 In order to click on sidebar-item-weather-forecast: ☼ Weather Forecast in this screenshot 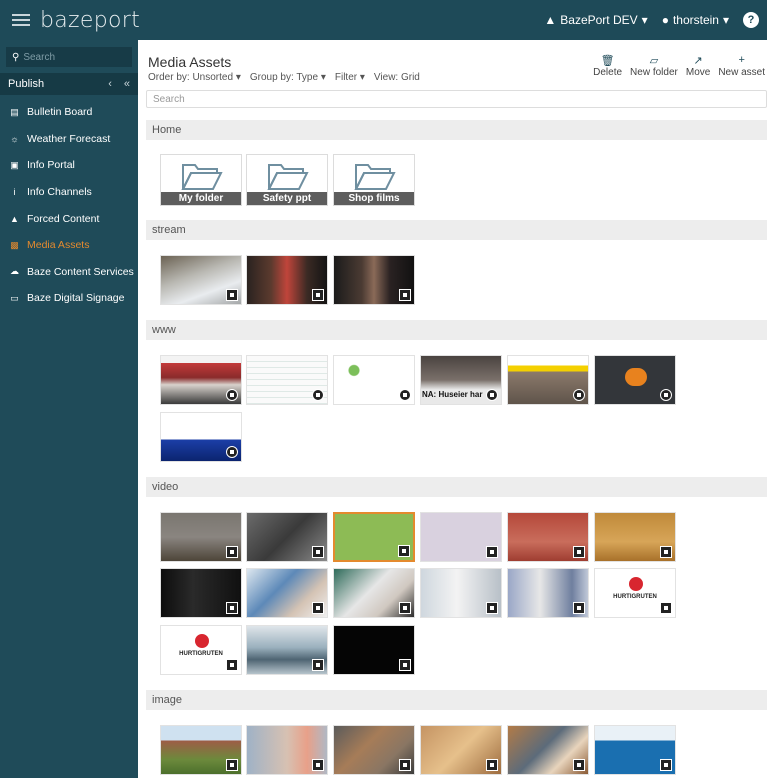, I will do `click(69, 139)`.